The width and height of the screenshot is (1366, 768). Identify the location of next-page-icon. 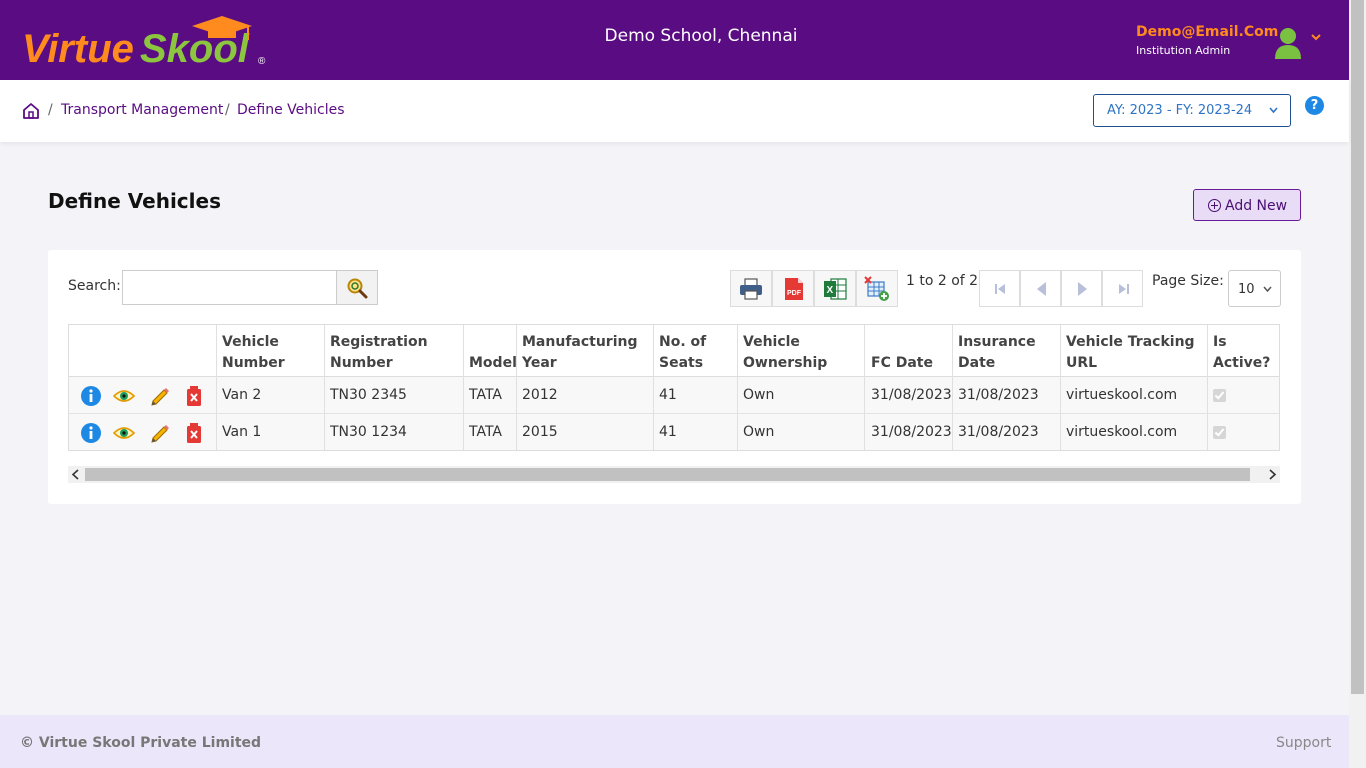
(1082, 289).